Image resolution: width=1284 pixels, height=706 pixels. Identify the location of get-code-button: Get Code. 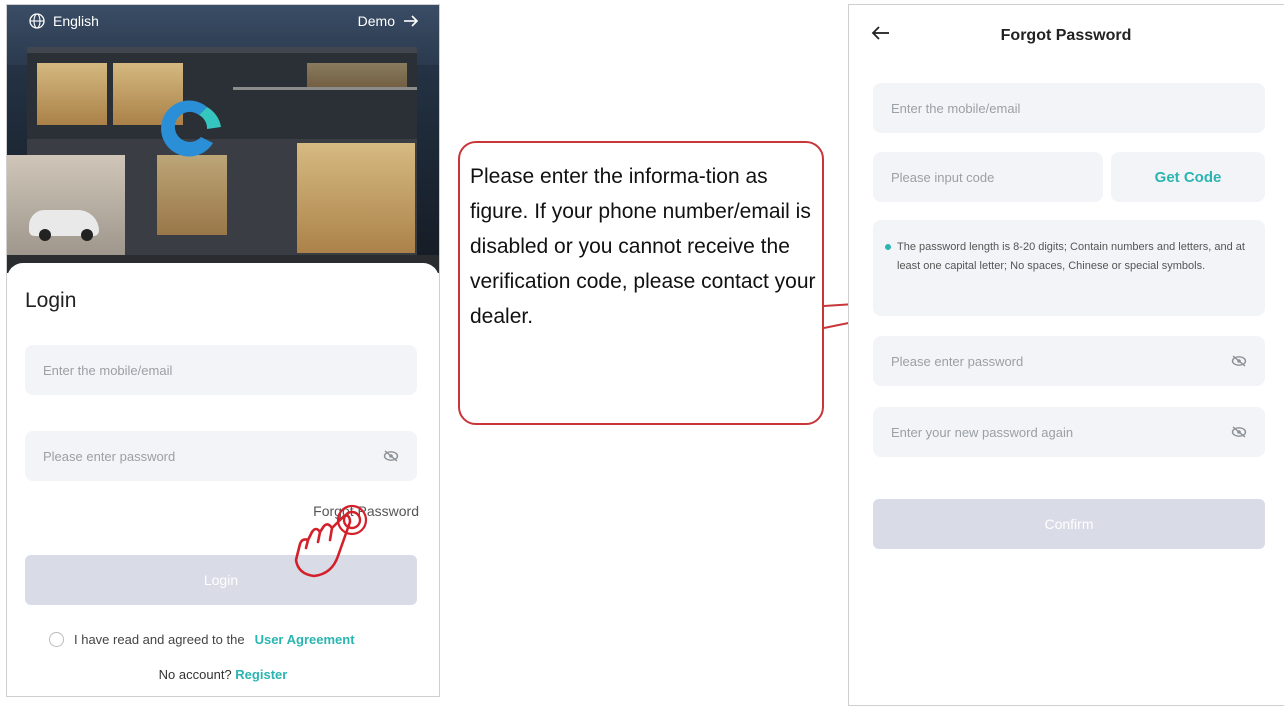
(1188, 177).